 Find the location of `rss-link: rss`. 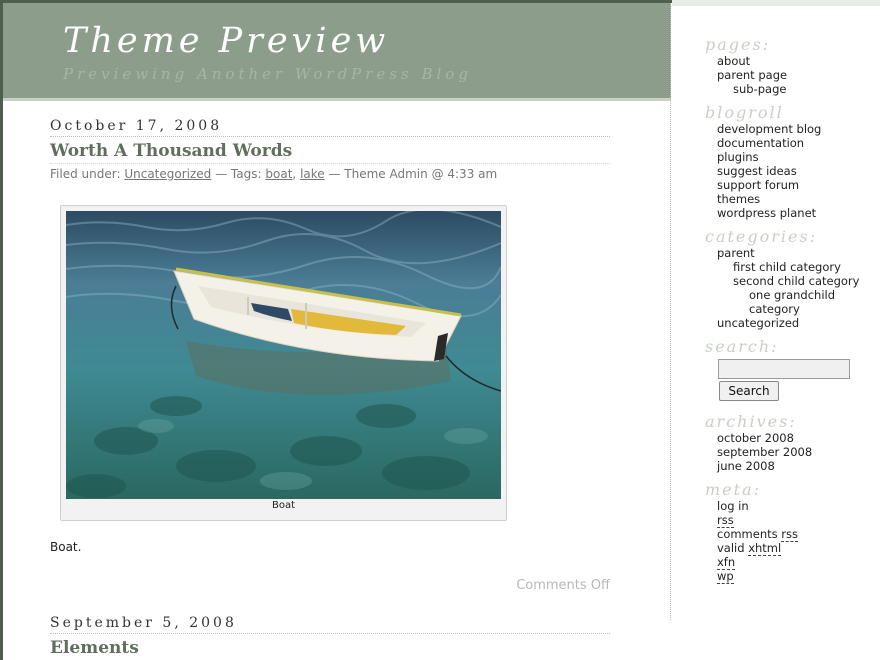

rss-link: rss is located at coordinates (725, 520).